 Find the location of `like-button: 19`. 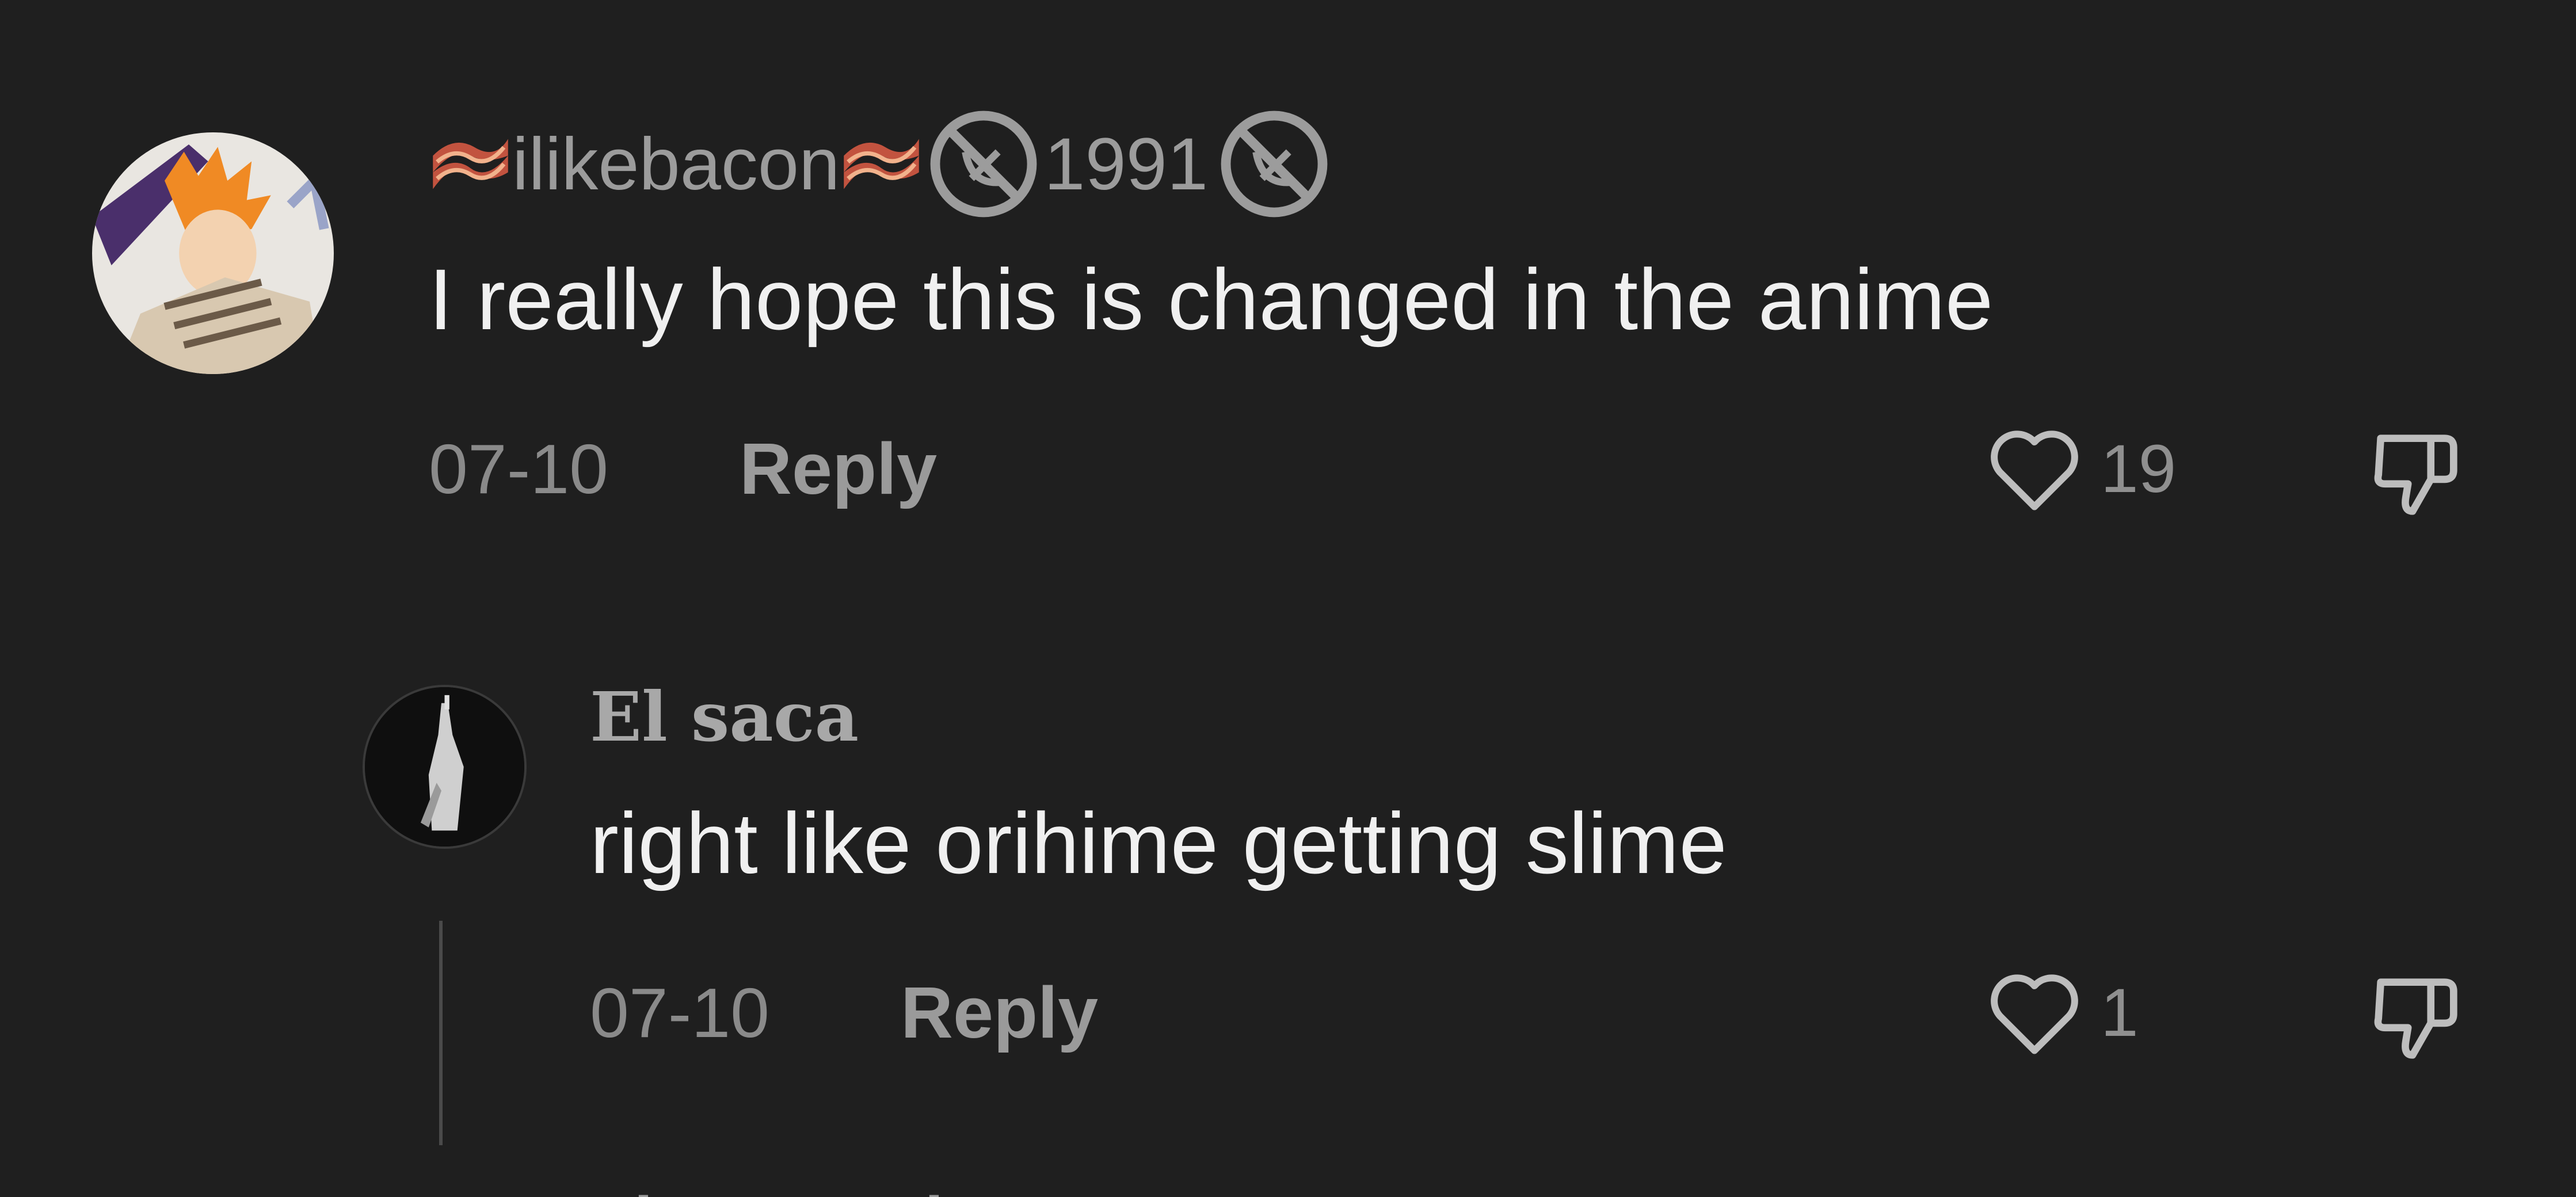

like-button: 19 is located at coordinates (2078, 469).